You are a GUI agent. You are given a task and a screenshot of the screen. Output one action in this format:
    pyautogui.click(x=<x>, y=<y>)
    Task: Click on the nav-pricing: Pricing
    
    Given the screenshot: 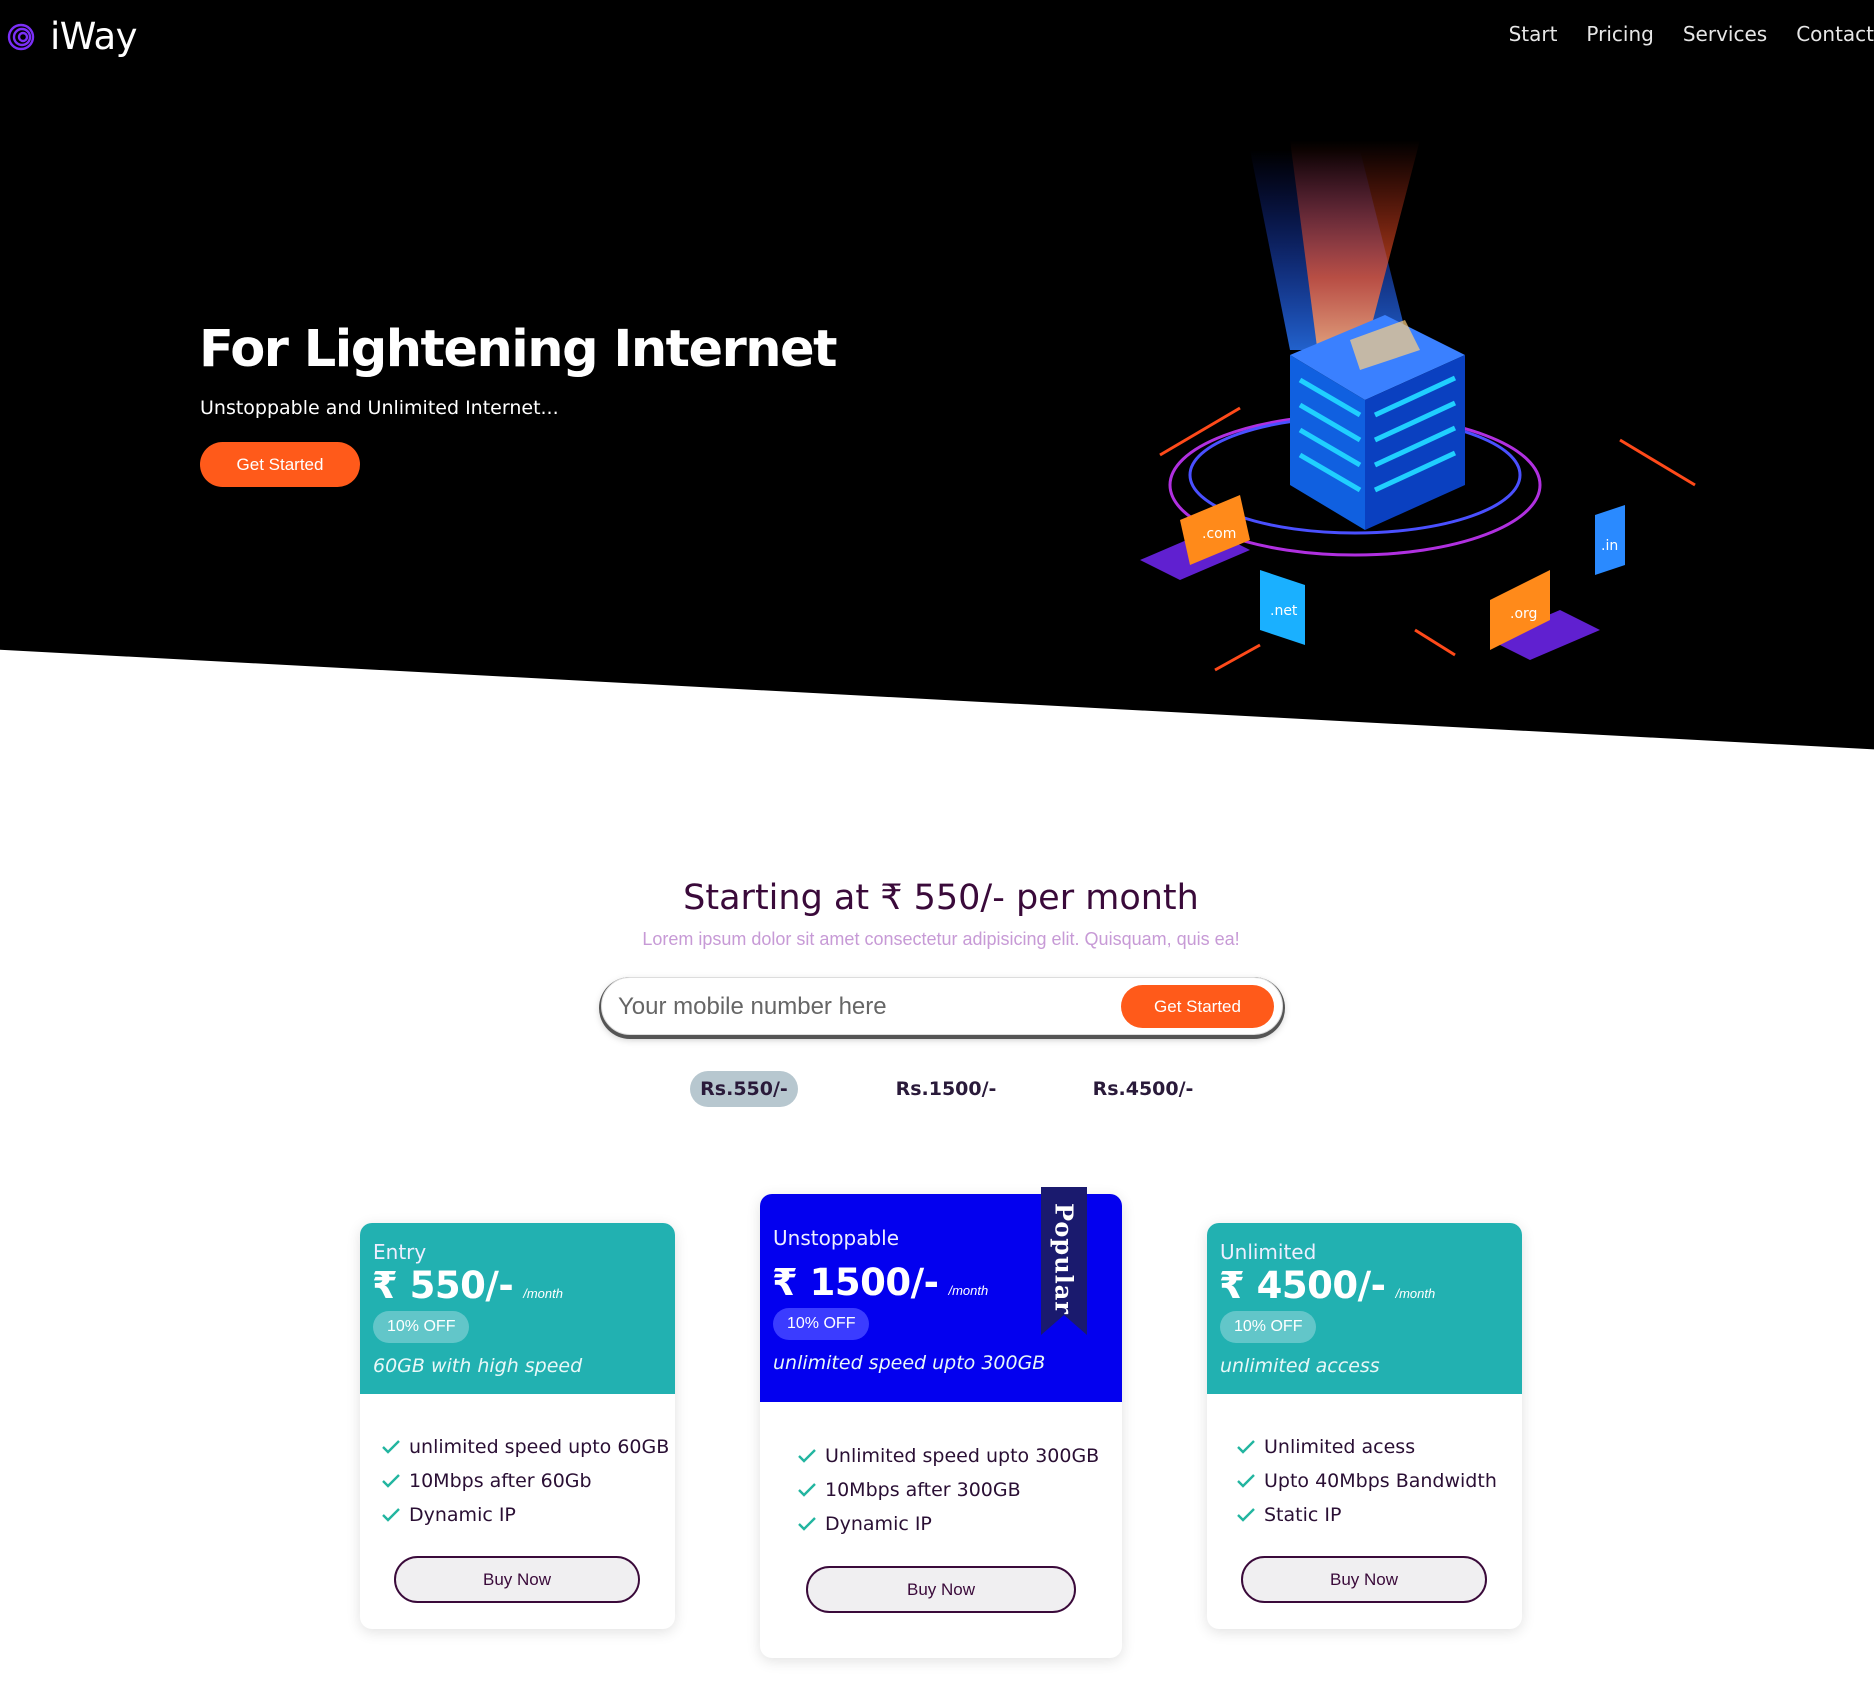 What is the action you would take?
    pyautogui.click(x=1619, y=34)
    